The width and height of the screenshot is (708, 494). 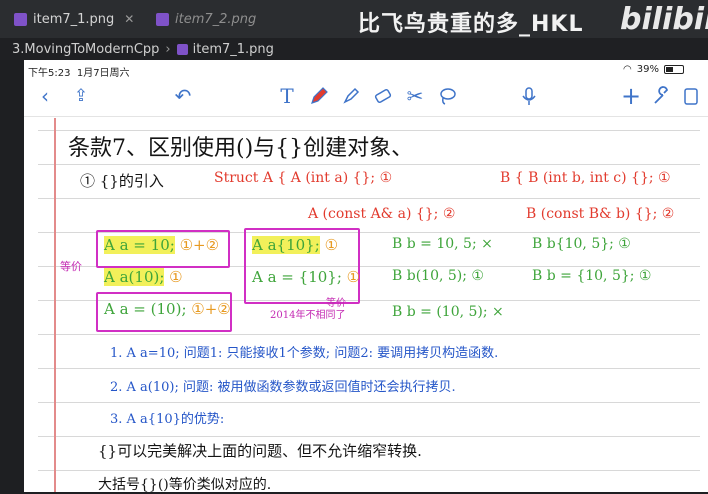 I want to click on breadcrumb: 3.MovingToModernCpp › item7_1.png, so click(x=354, y=49).